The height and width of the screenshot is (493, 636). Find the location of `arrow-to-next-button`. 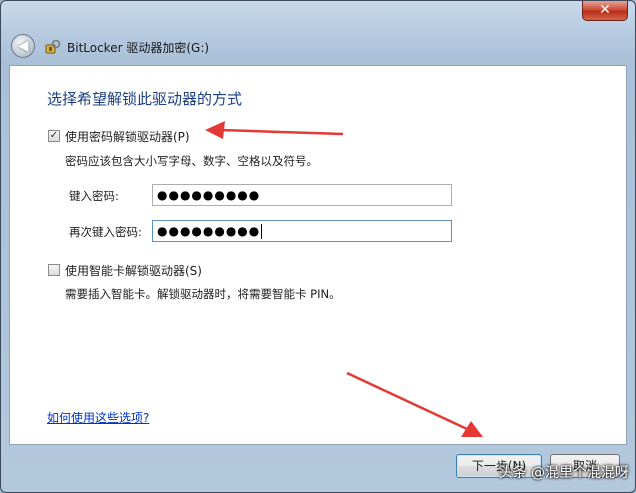

arrow-to-next-button is located at coordinates (414, 404).